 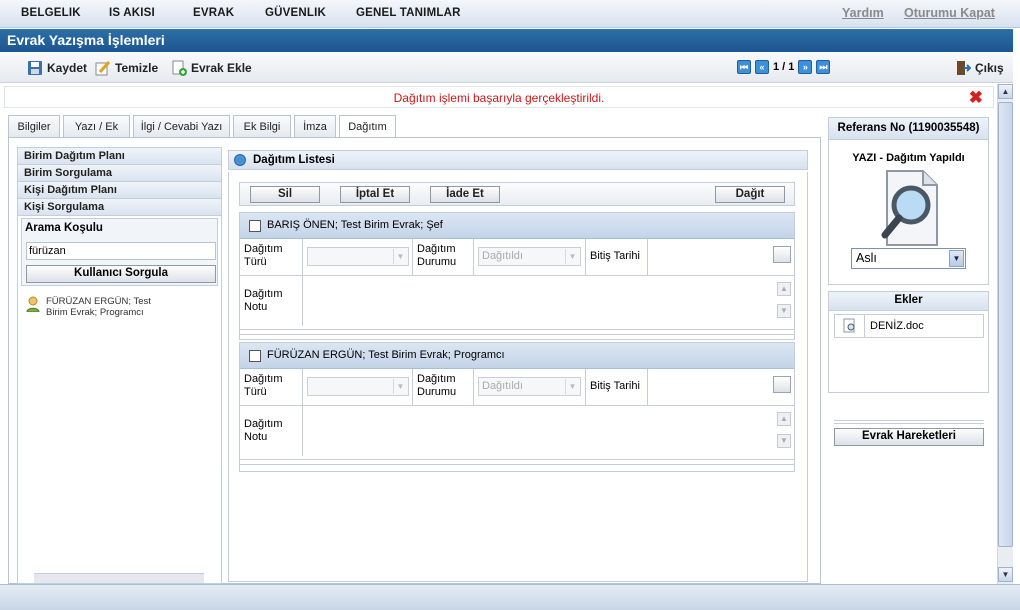 What do you see at coordinates (126, 68) in the screenshot?
I see `clear-button: Temizle` at bounding box center [126, 68].